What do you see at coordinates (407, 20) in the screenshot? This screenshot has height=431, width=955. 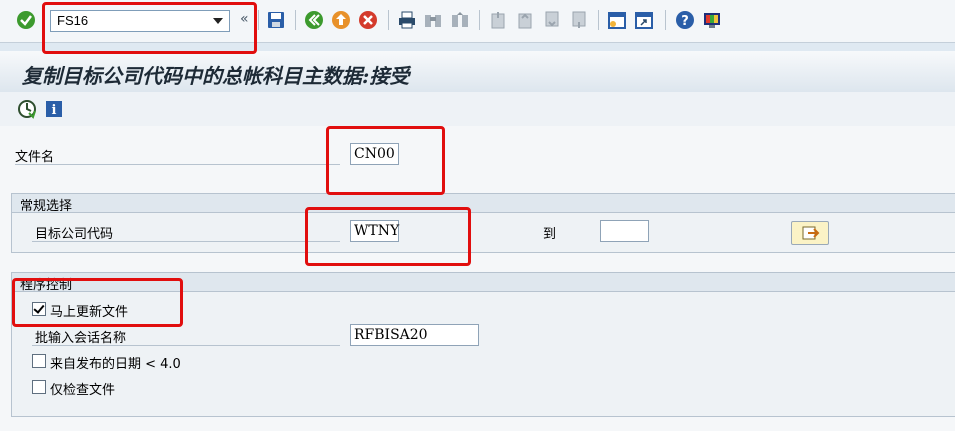 I see `print-icon` at bounding box center [407, 20].